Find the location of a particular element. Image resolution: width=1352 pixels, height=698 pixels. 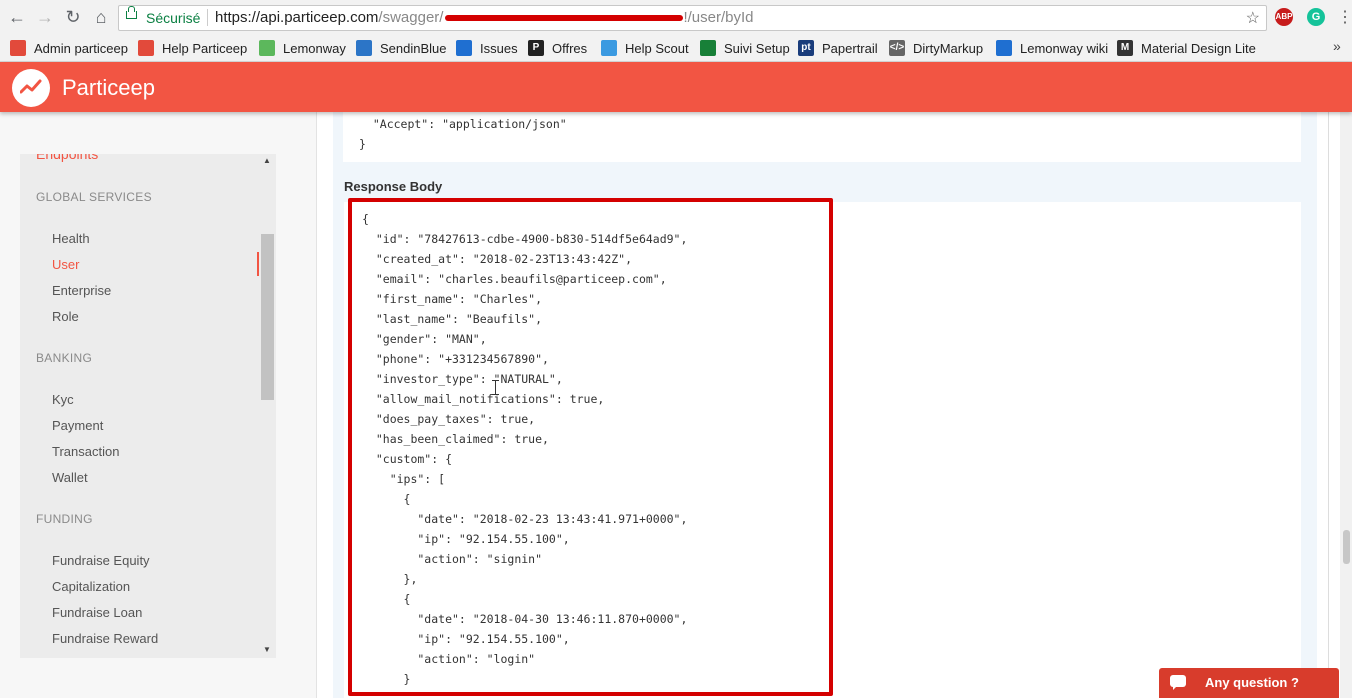

home-icon: ⌂ is located at coordinates (101, 17).